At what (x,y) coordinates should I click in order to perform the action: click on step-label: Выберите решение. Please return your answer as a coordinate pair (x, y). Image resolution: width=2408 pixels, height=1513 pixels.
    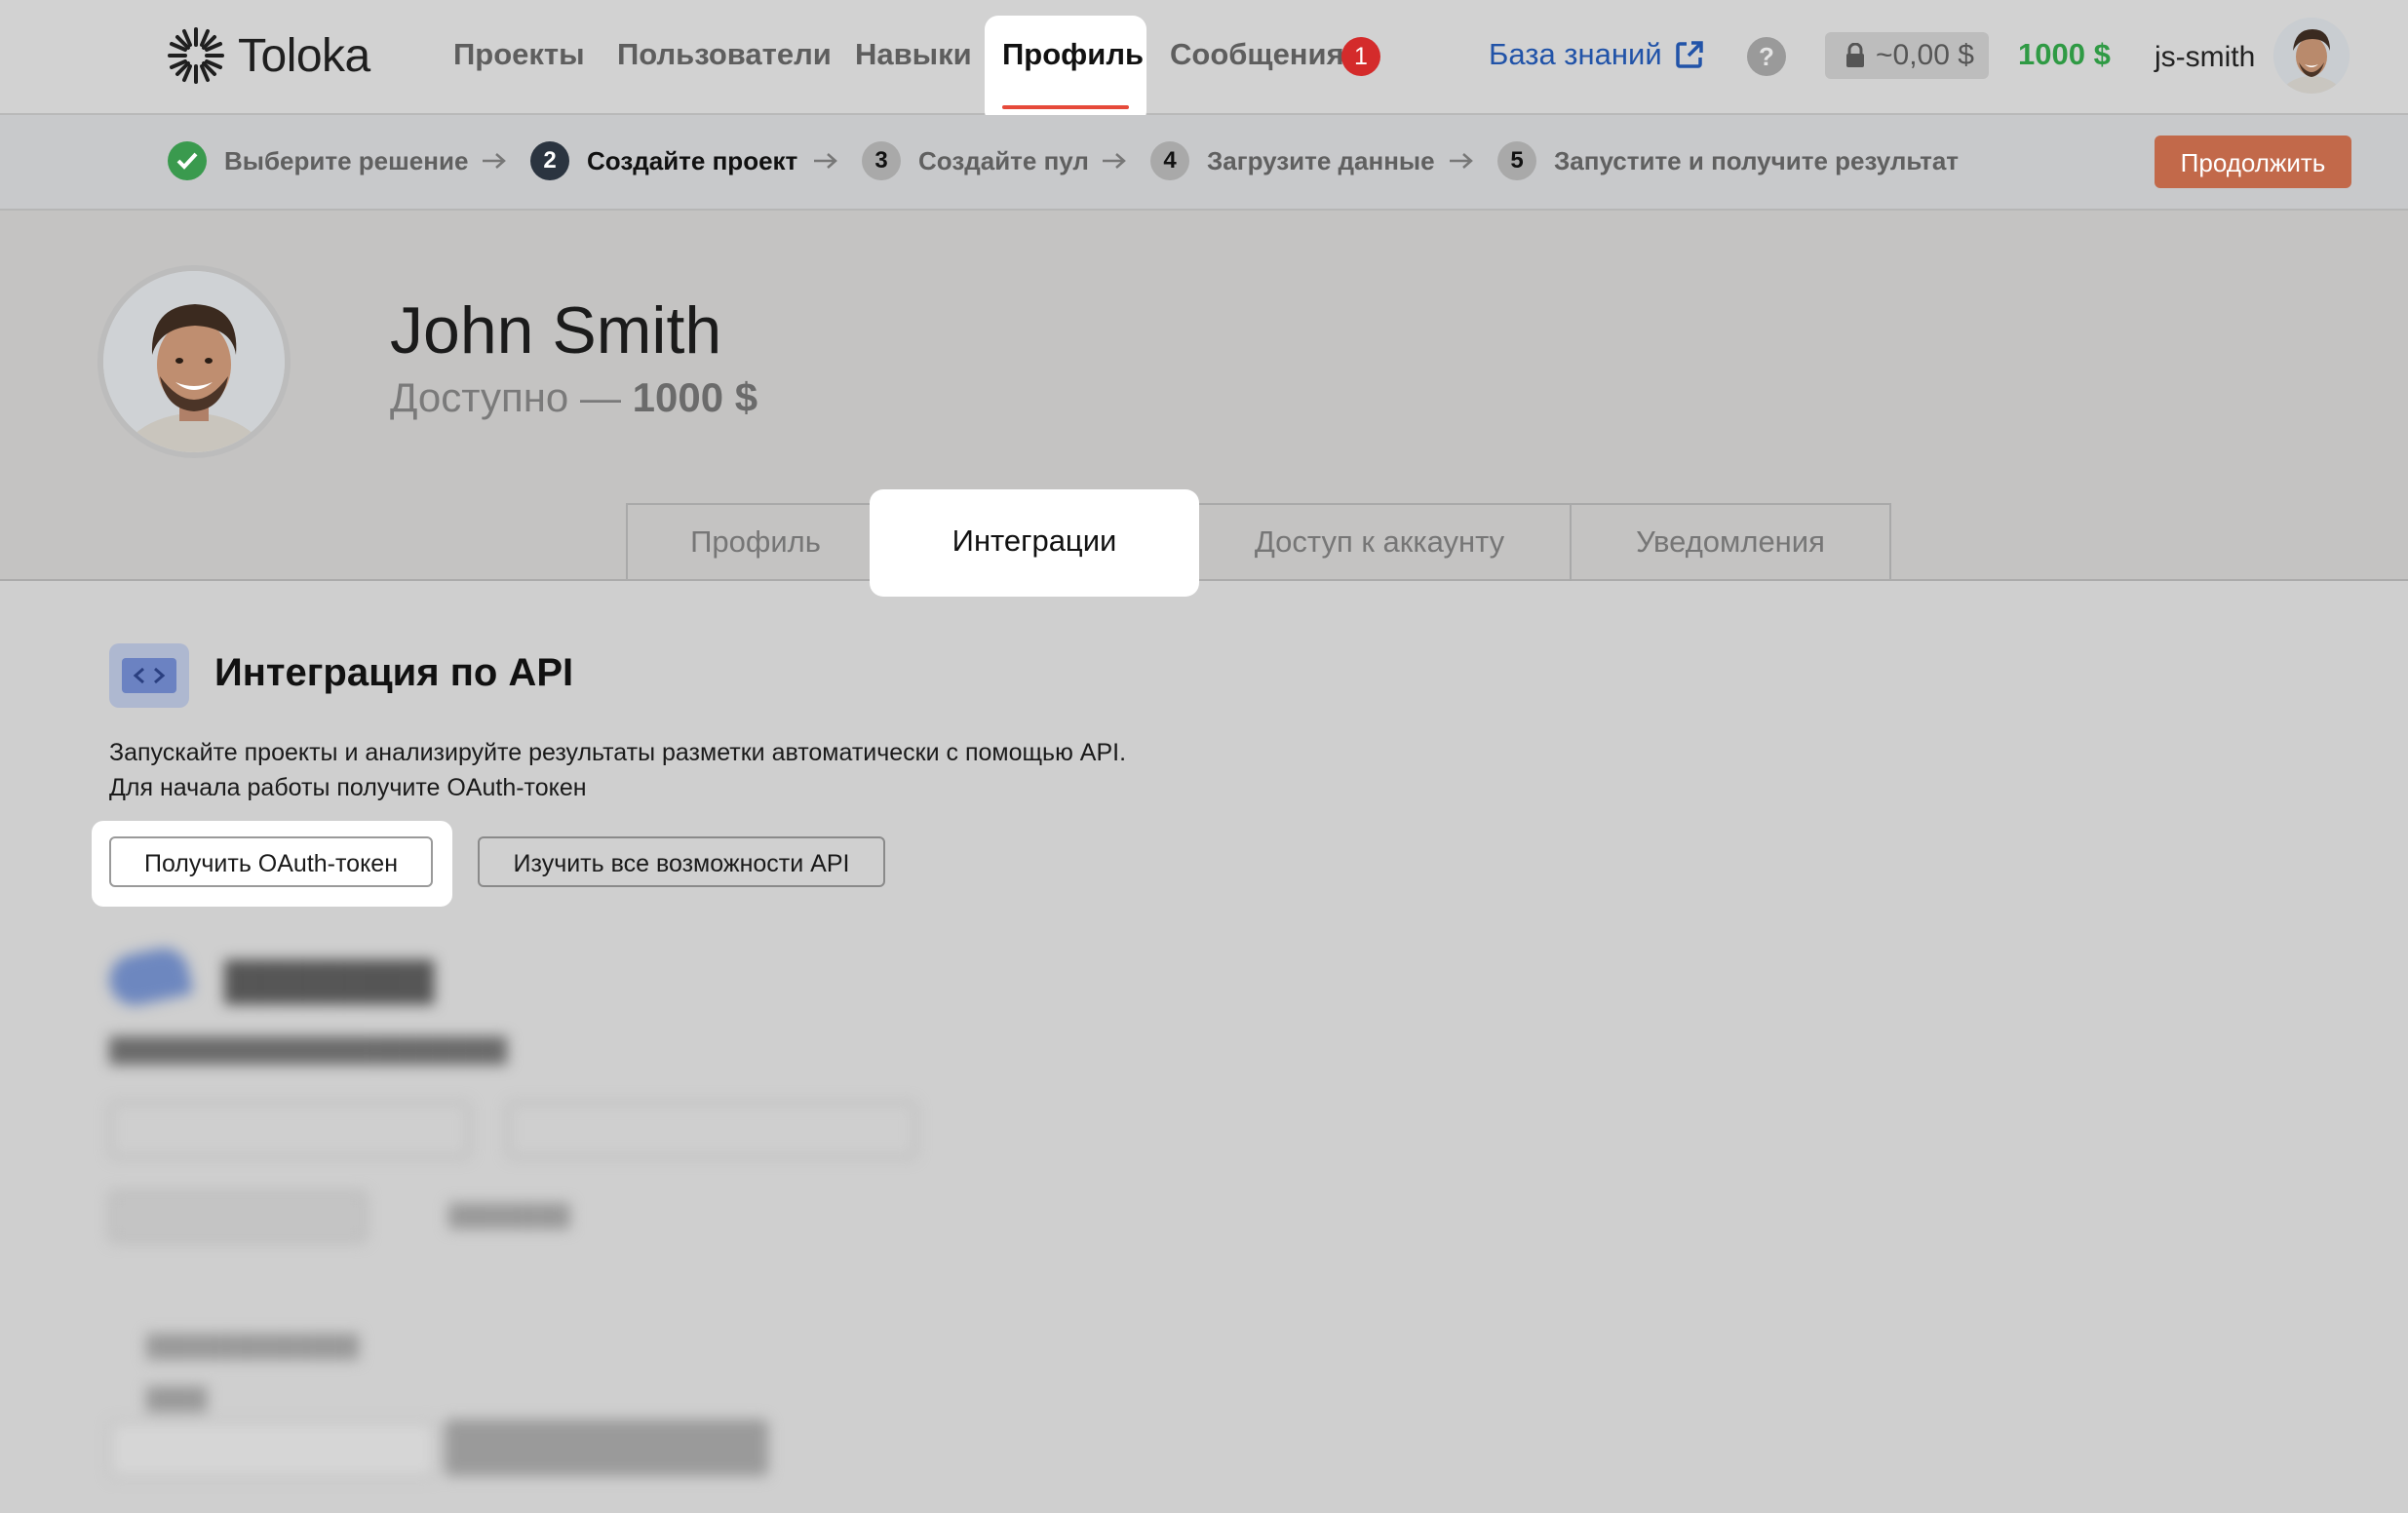
    Looking at the image, I should click on (346, 160).